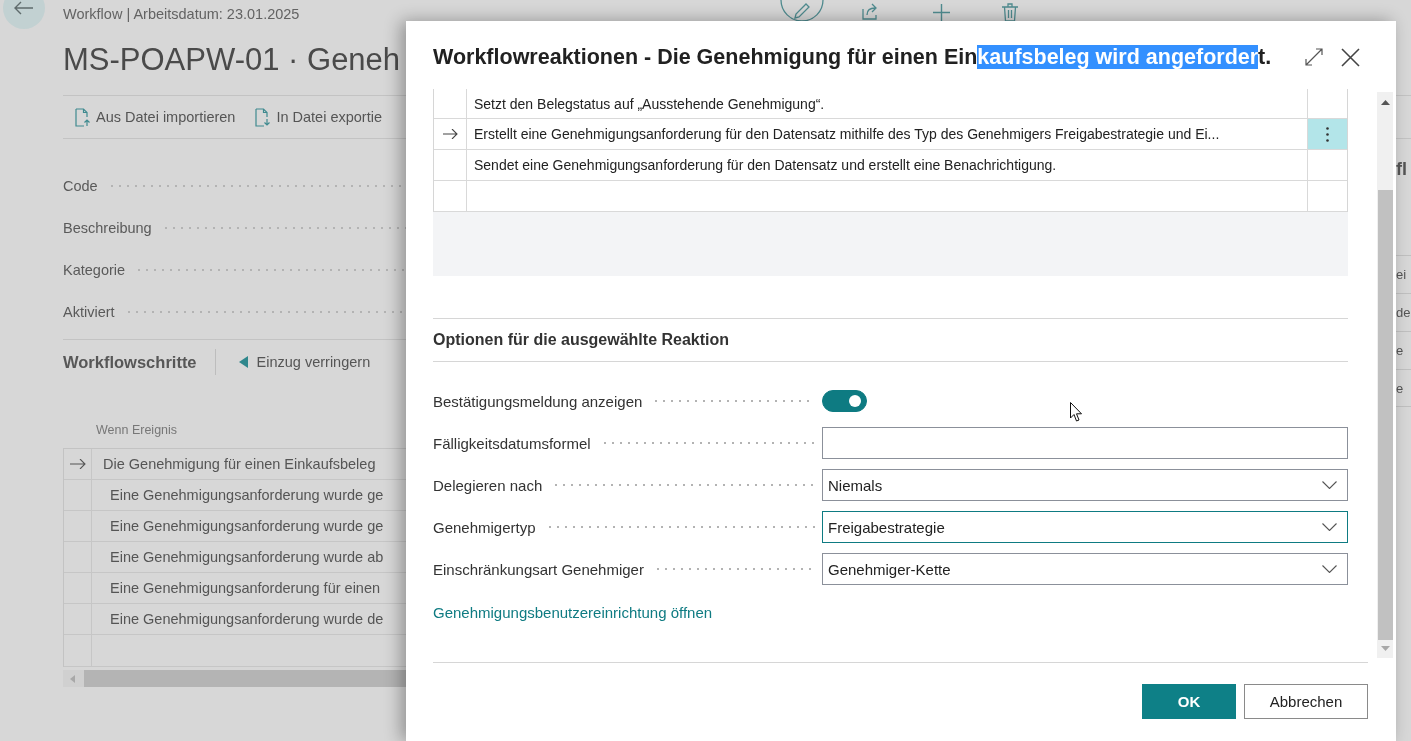 This screenshot has height=741, width=1411. What do you see at coordinates (155, 117) in the screenshot?
I see `action-button: Aus Datei importieren` at bounding box center [155, 117].